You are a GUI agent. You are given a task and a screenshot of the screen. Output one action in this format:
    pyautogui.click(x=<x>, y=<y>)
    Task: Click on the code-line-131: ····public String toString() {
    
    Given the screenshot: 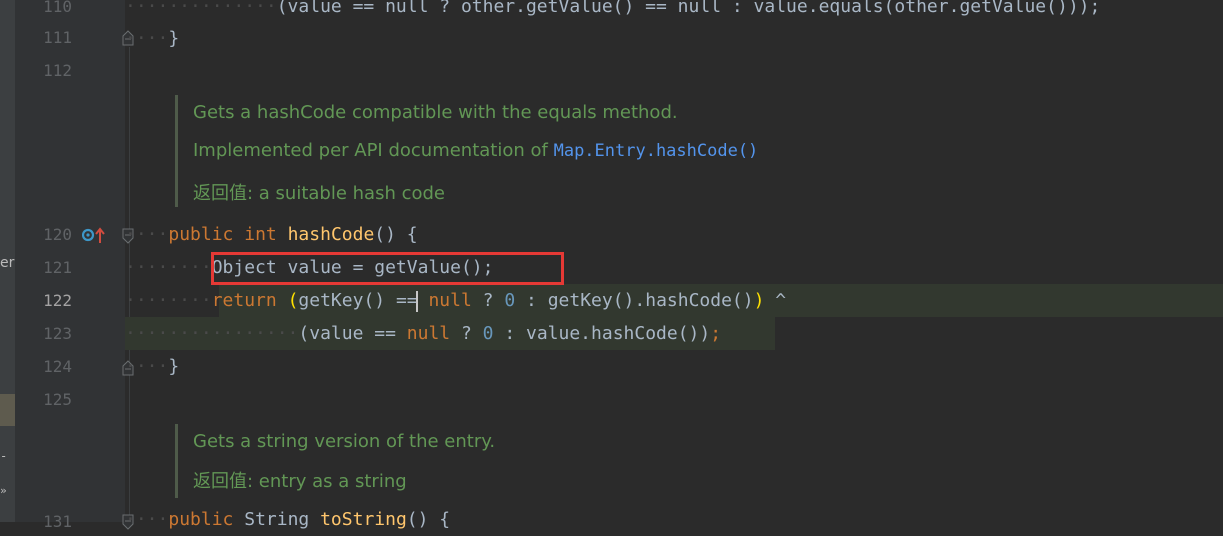 What is the action you would take?
    pyautogui.click(x=287, y=519)
    